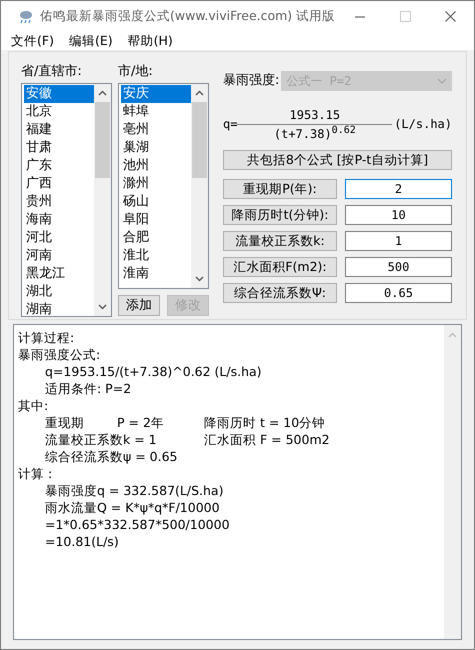  I want to click on output-text: 其中:, so click(33, 405).